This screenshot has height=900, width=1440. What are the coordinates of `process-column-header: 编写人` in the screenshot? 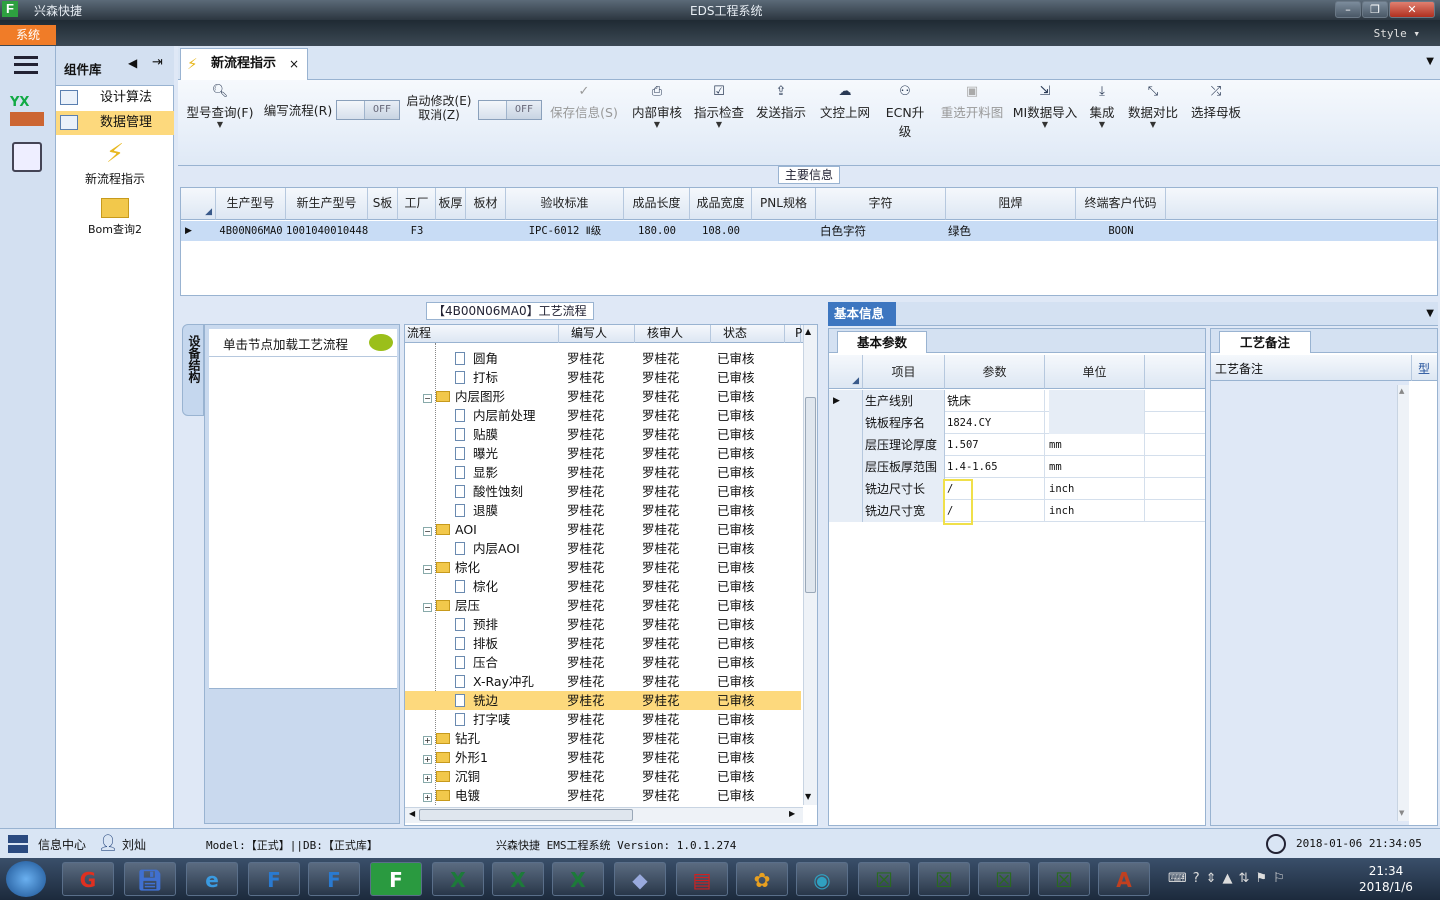 It's located at (598, 334).